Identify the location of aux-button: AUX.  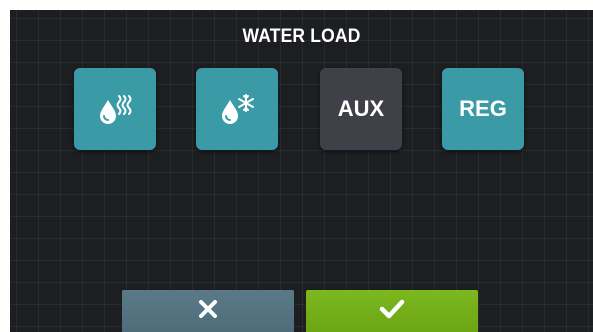
(361, 109).